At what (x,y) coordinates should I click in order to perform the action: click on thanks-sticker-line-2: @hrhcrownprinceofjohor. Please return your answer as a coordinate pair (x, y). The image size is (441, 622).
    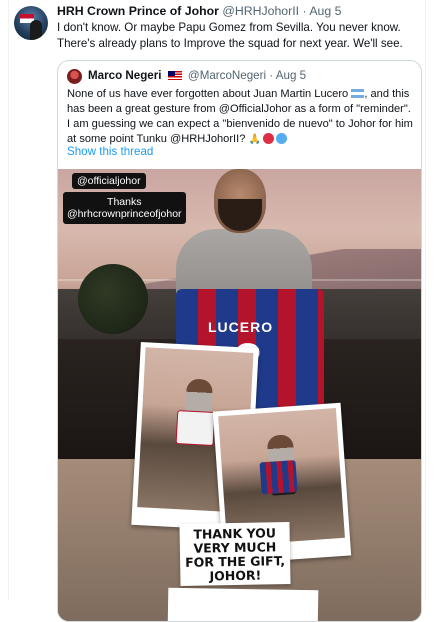
    Looking at the image, I should click on (124, 214).